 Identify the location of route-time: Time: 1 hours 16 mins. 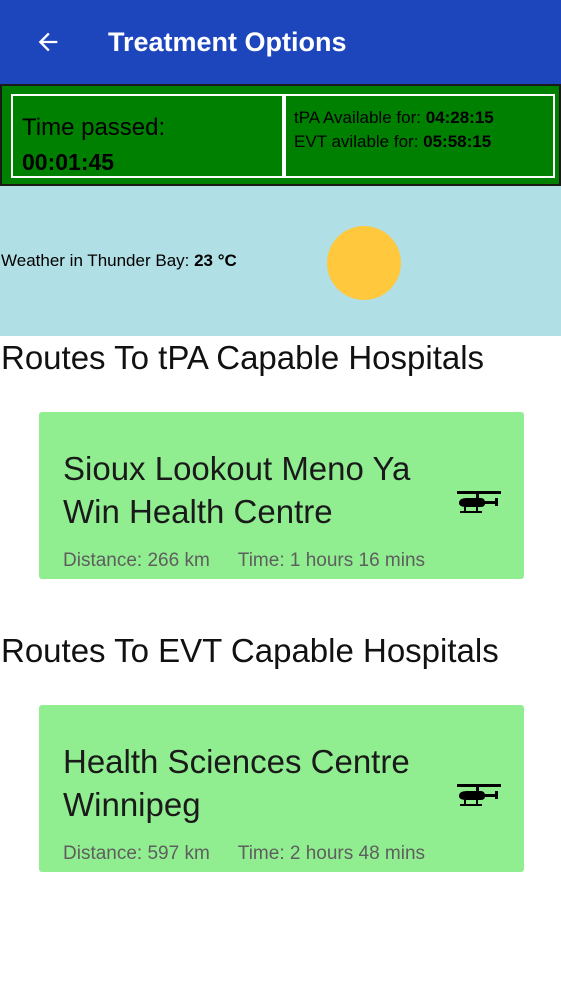
(331, 560).